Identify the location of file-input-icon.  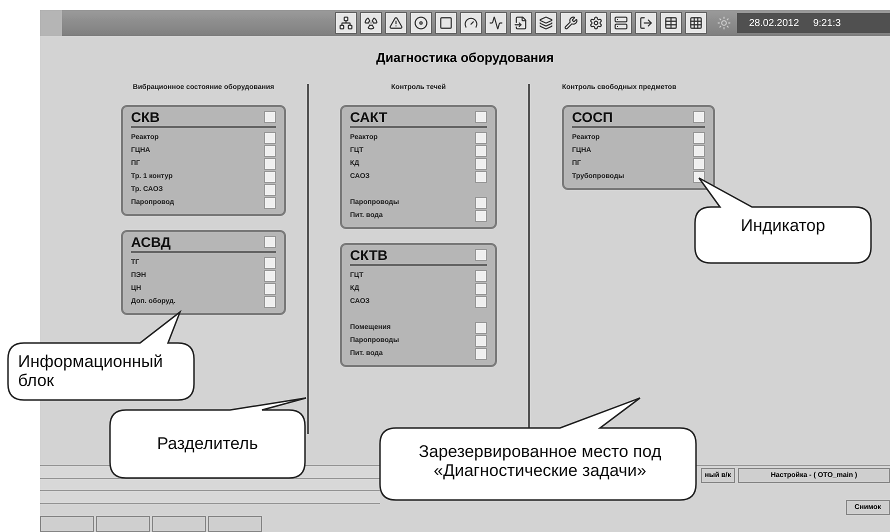
(521, 23).